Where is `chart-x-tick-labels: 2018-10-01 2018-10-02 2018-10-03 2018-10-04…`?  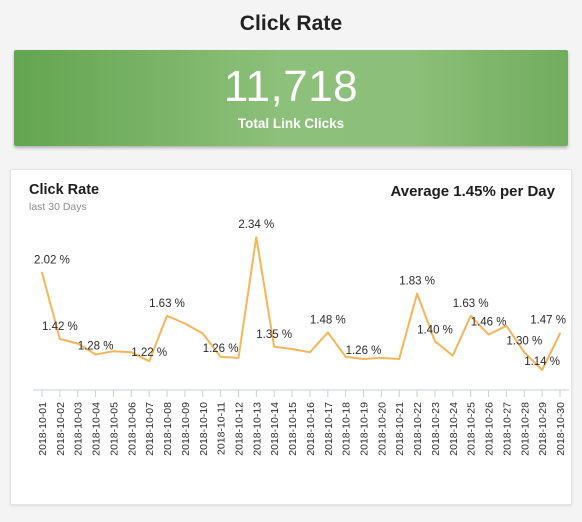 chart-x-tick-labels: 2018-10-01 2018-10-02 2018-10-03 2018-10-04… is located at coordinates (302, 429).